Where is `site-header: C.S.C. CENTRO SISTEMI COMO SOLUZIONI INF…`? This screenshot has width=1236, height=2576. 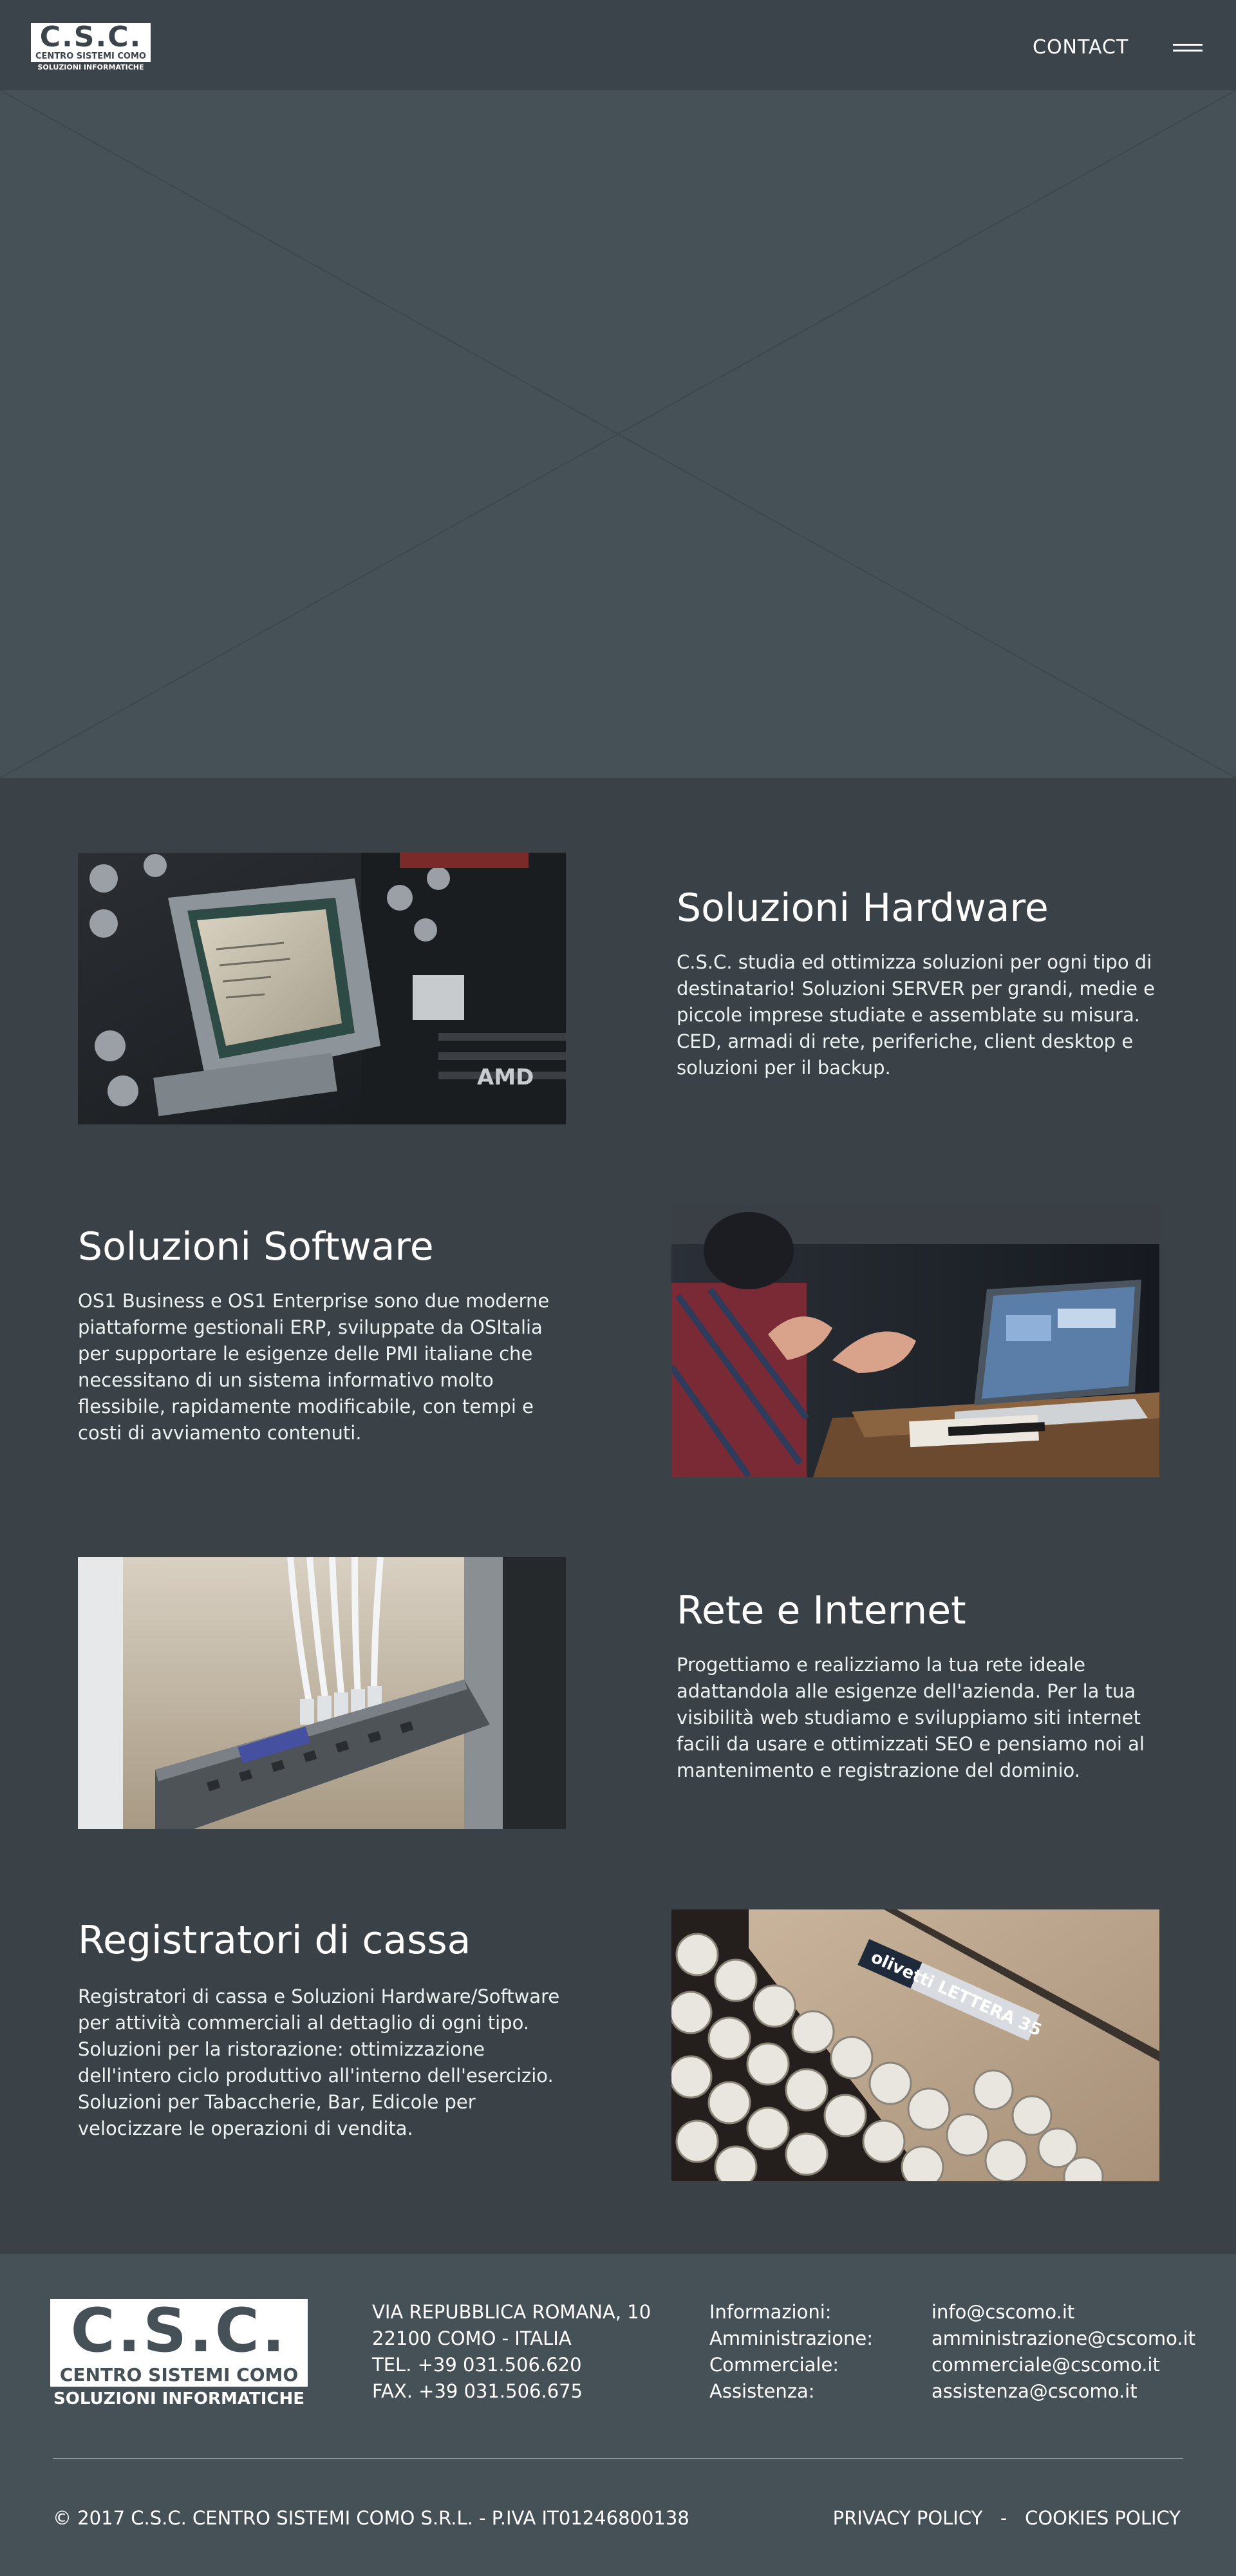
site-header: C.S.C. CENTRO SISTEMI COMO SOLUZIONI INF… is located at coordinates (618, 45).